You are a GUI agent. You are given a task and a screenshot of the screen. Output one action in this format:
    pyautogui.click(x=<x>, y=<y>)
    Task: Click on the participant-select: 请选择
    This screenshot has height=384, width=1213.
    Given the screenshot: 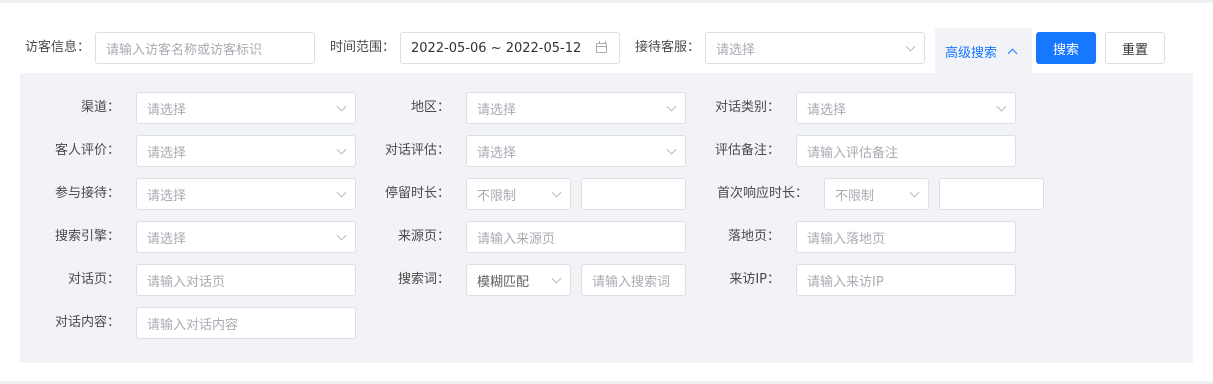 What is the action you would take?
    pyautogui.click(x=246, y=194)
    